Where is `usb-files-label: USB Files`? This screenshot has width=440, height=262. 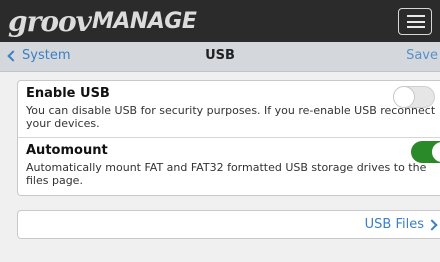 usb-files-label: USB Files is located at coordinates (394, 224).